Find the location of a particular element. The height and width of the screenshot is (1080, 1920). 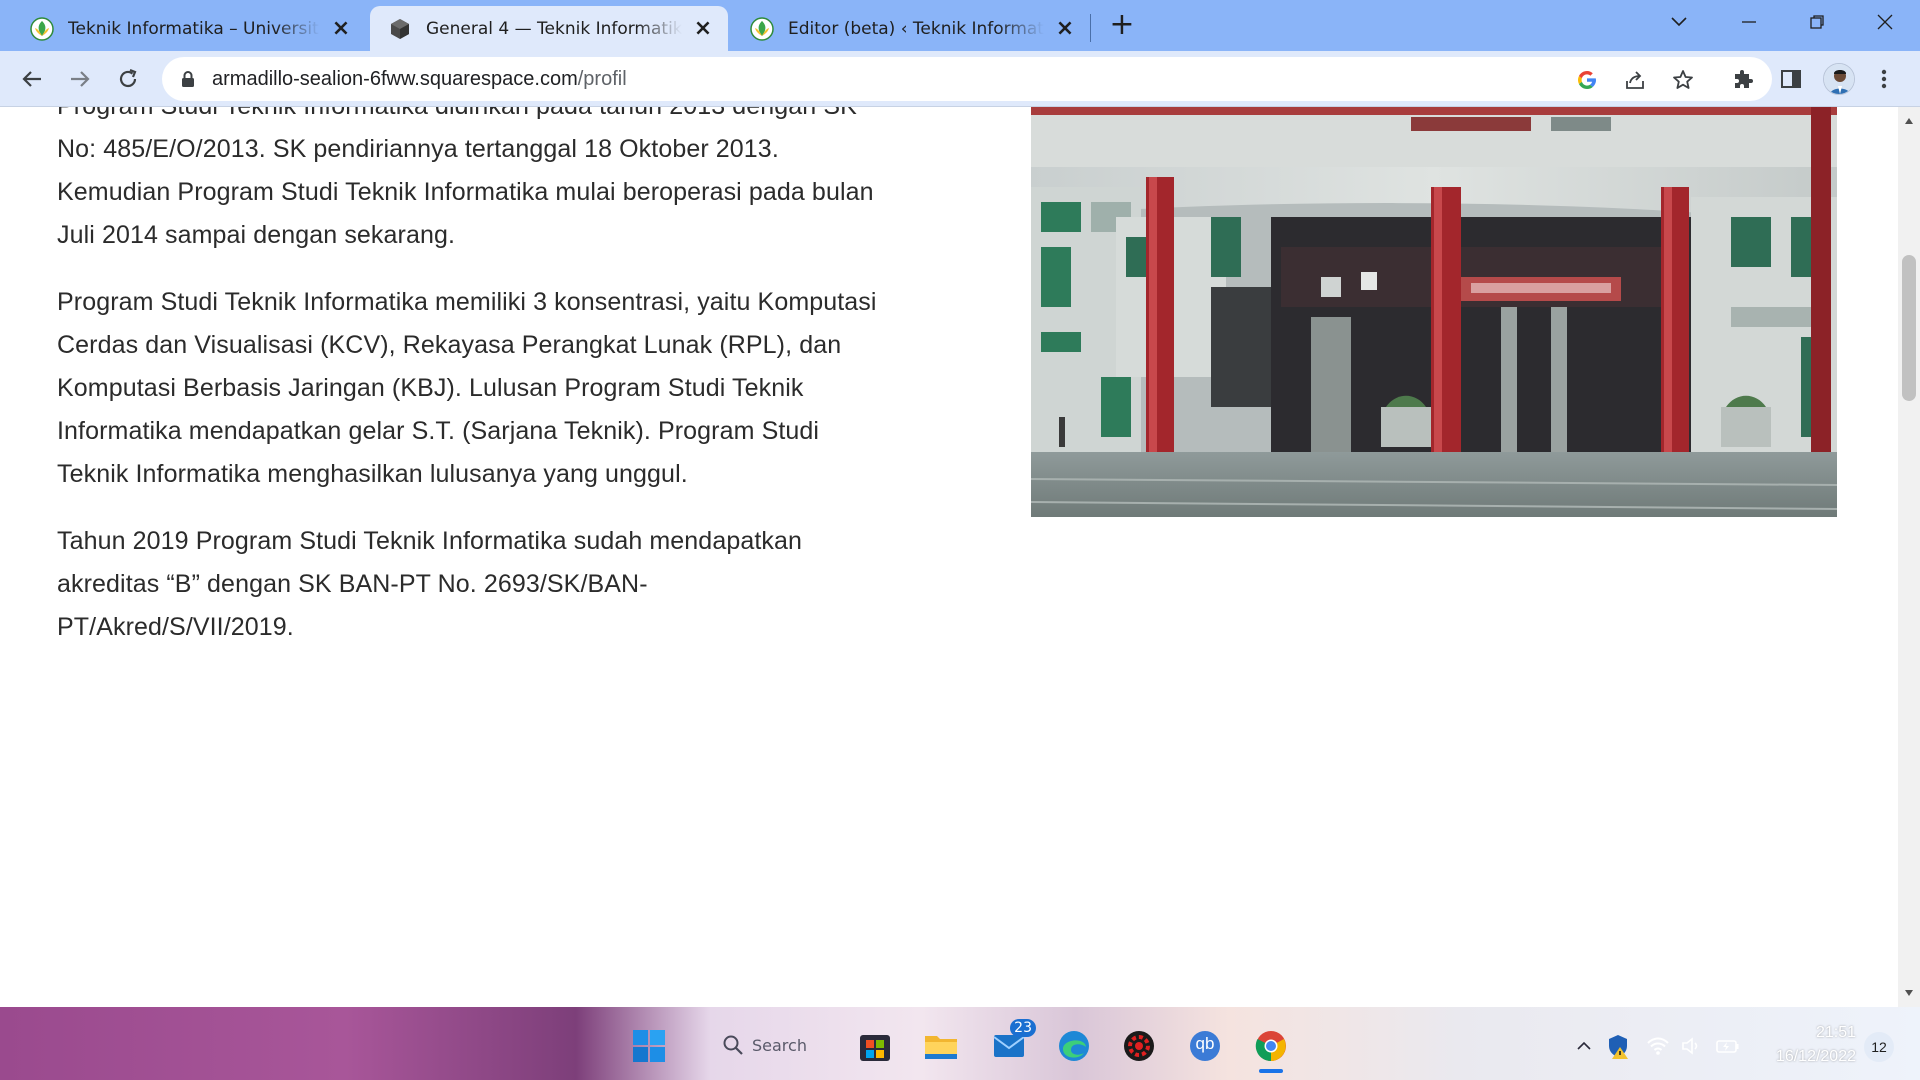

mail-badge: 23 is located at coordinates (1023, 1028).